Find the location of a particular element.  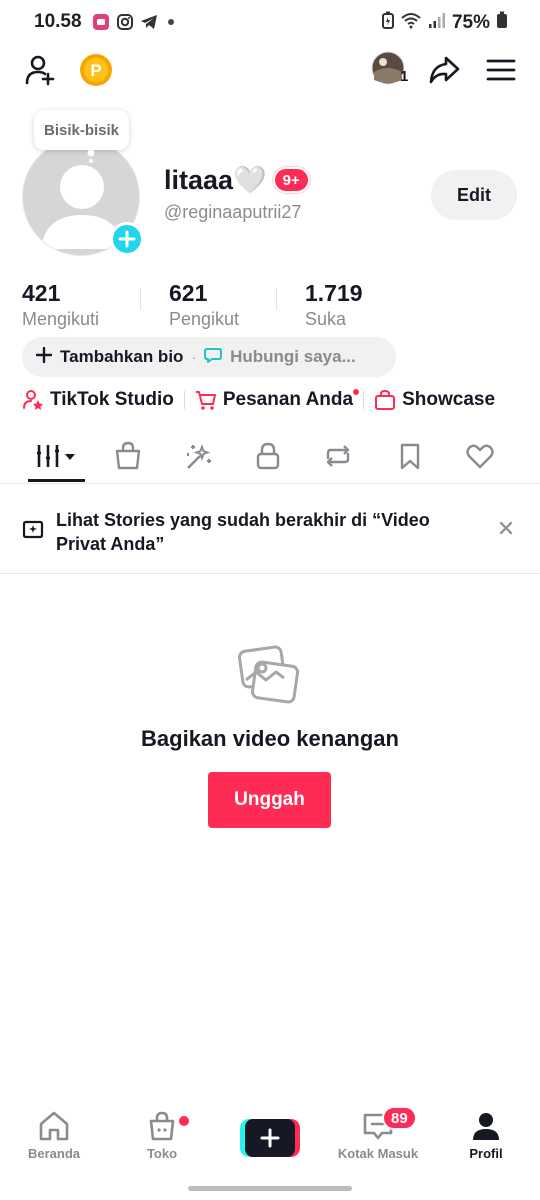

nav-shop: Toko is located at coordinates (162, 1135).